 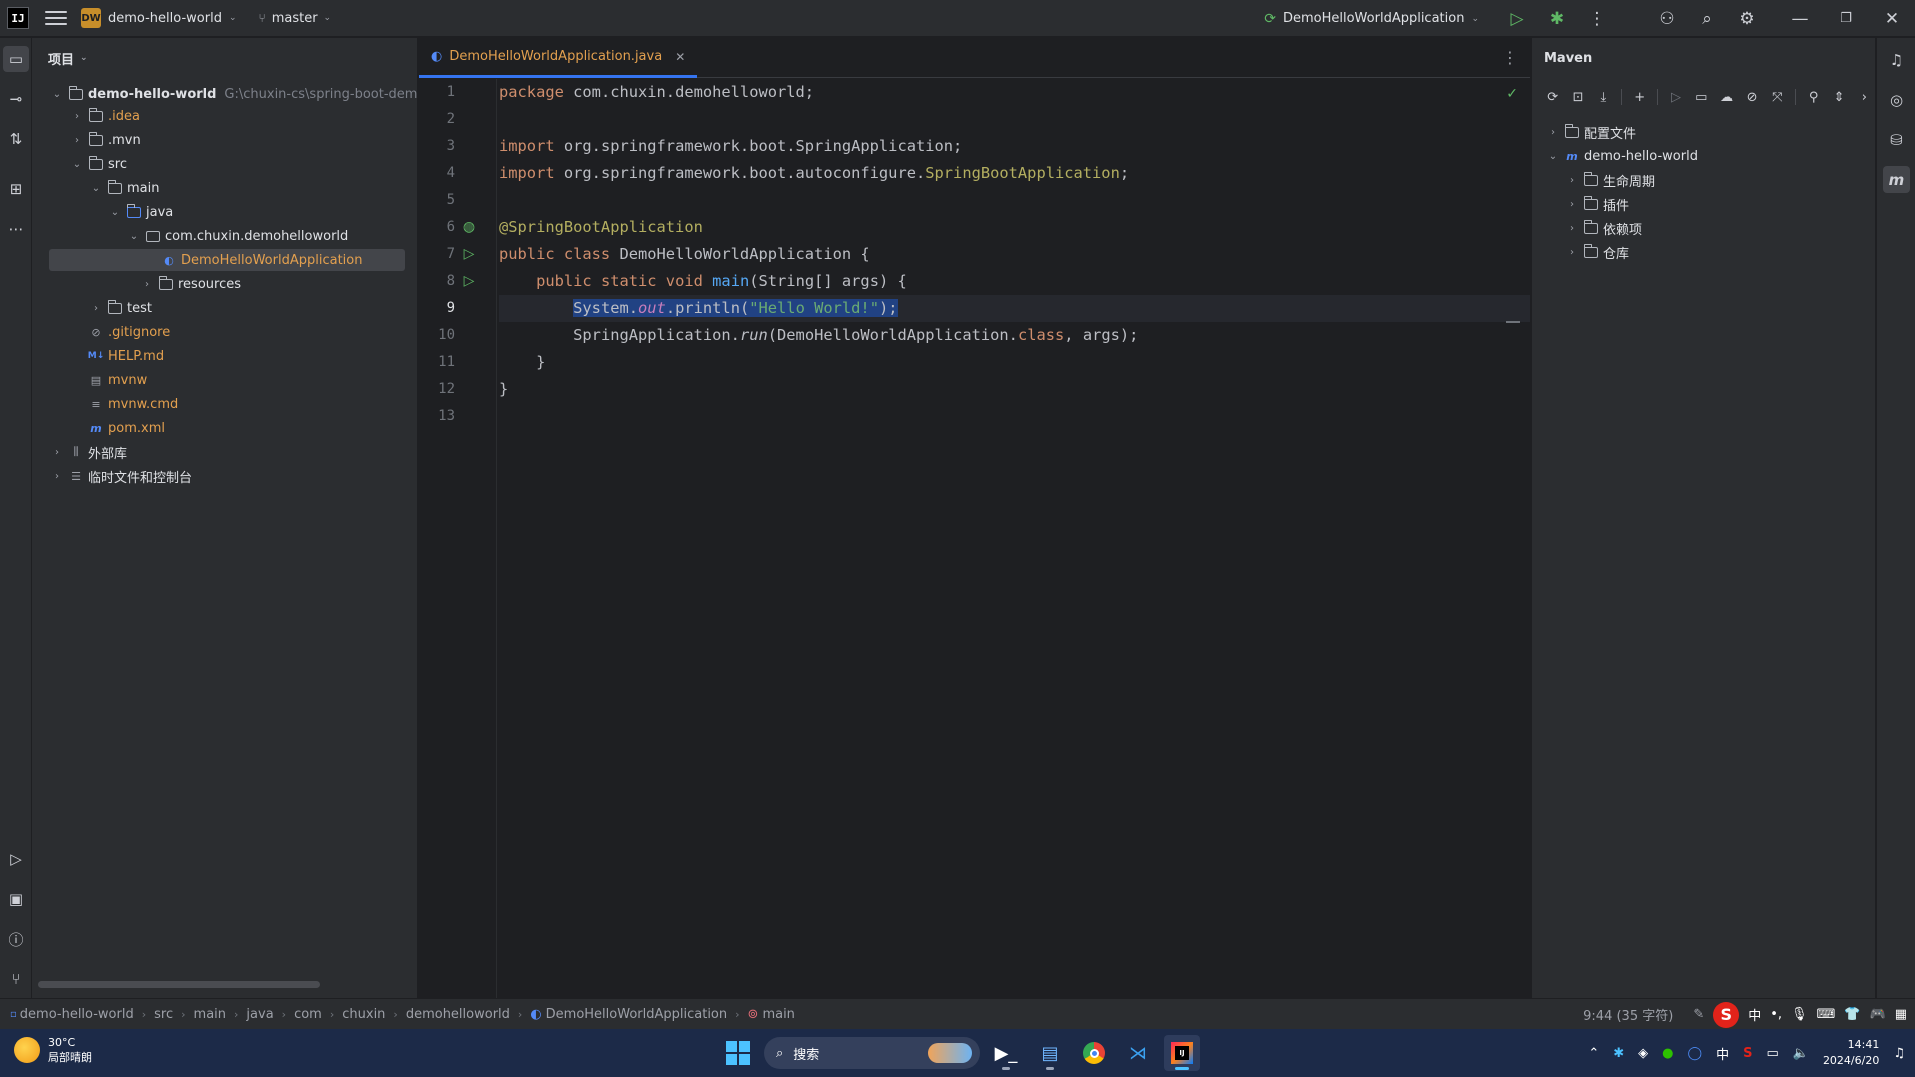 What do you see at coordinates (1006, 1053) in the screenshot?
I see `terminal-app-icon: ▶_` at bounding box center [1006, 1053].